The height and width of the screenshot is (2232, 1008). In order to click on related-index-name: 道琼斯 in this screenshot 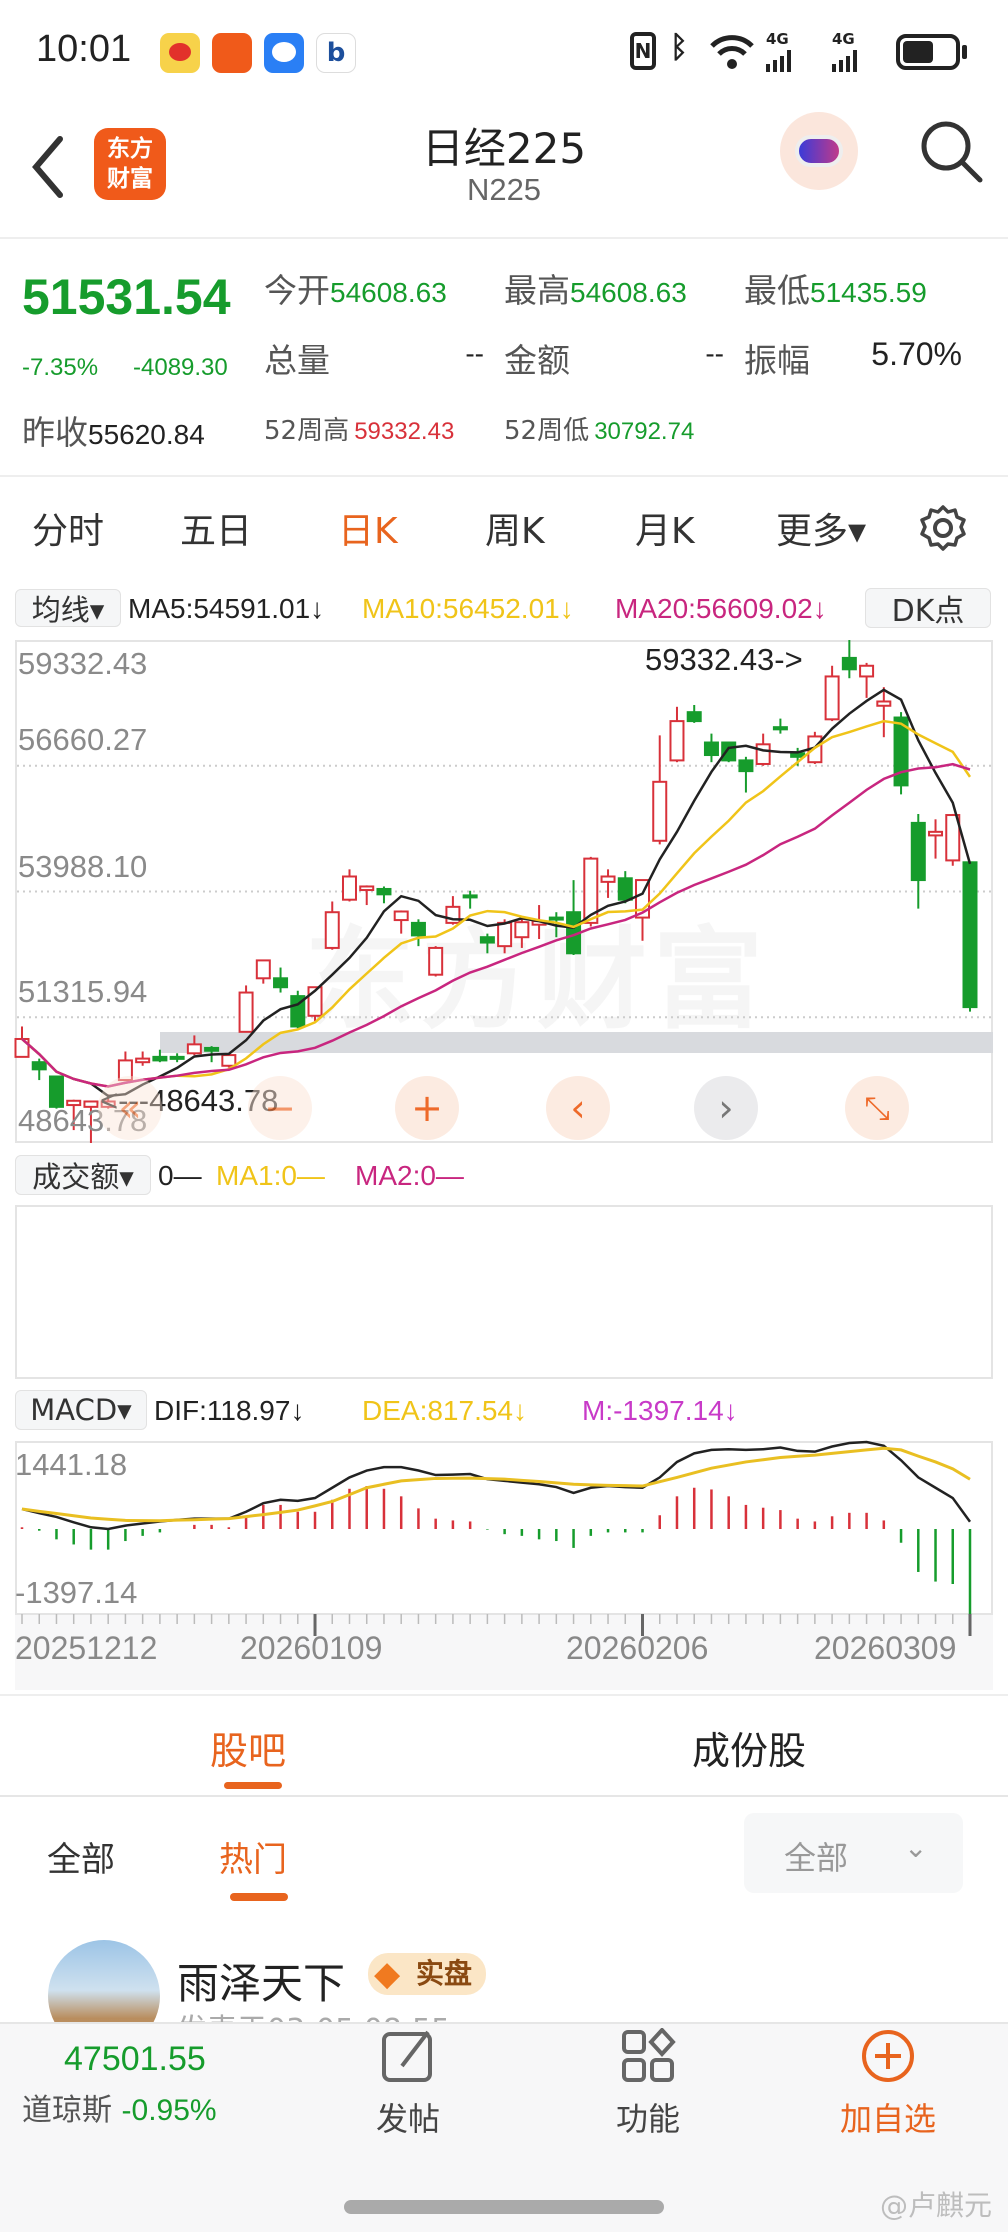, I will do `click(67, 2110)`.